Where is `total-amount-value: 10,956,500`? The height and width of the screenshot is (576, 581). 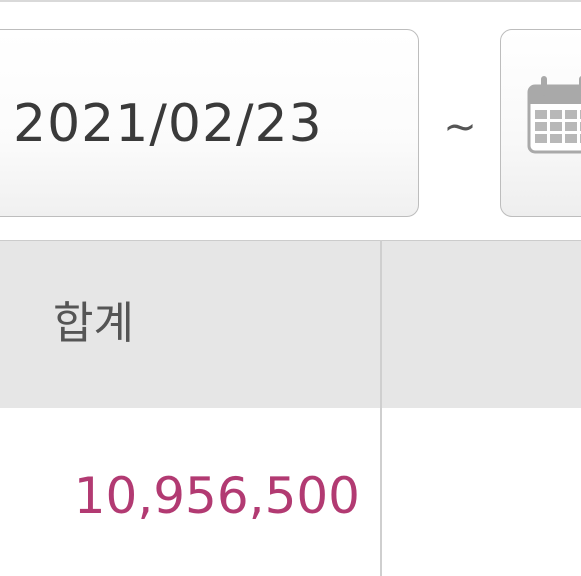
total-amount-value: 10,956,500 is located at coordinates (216, 496).